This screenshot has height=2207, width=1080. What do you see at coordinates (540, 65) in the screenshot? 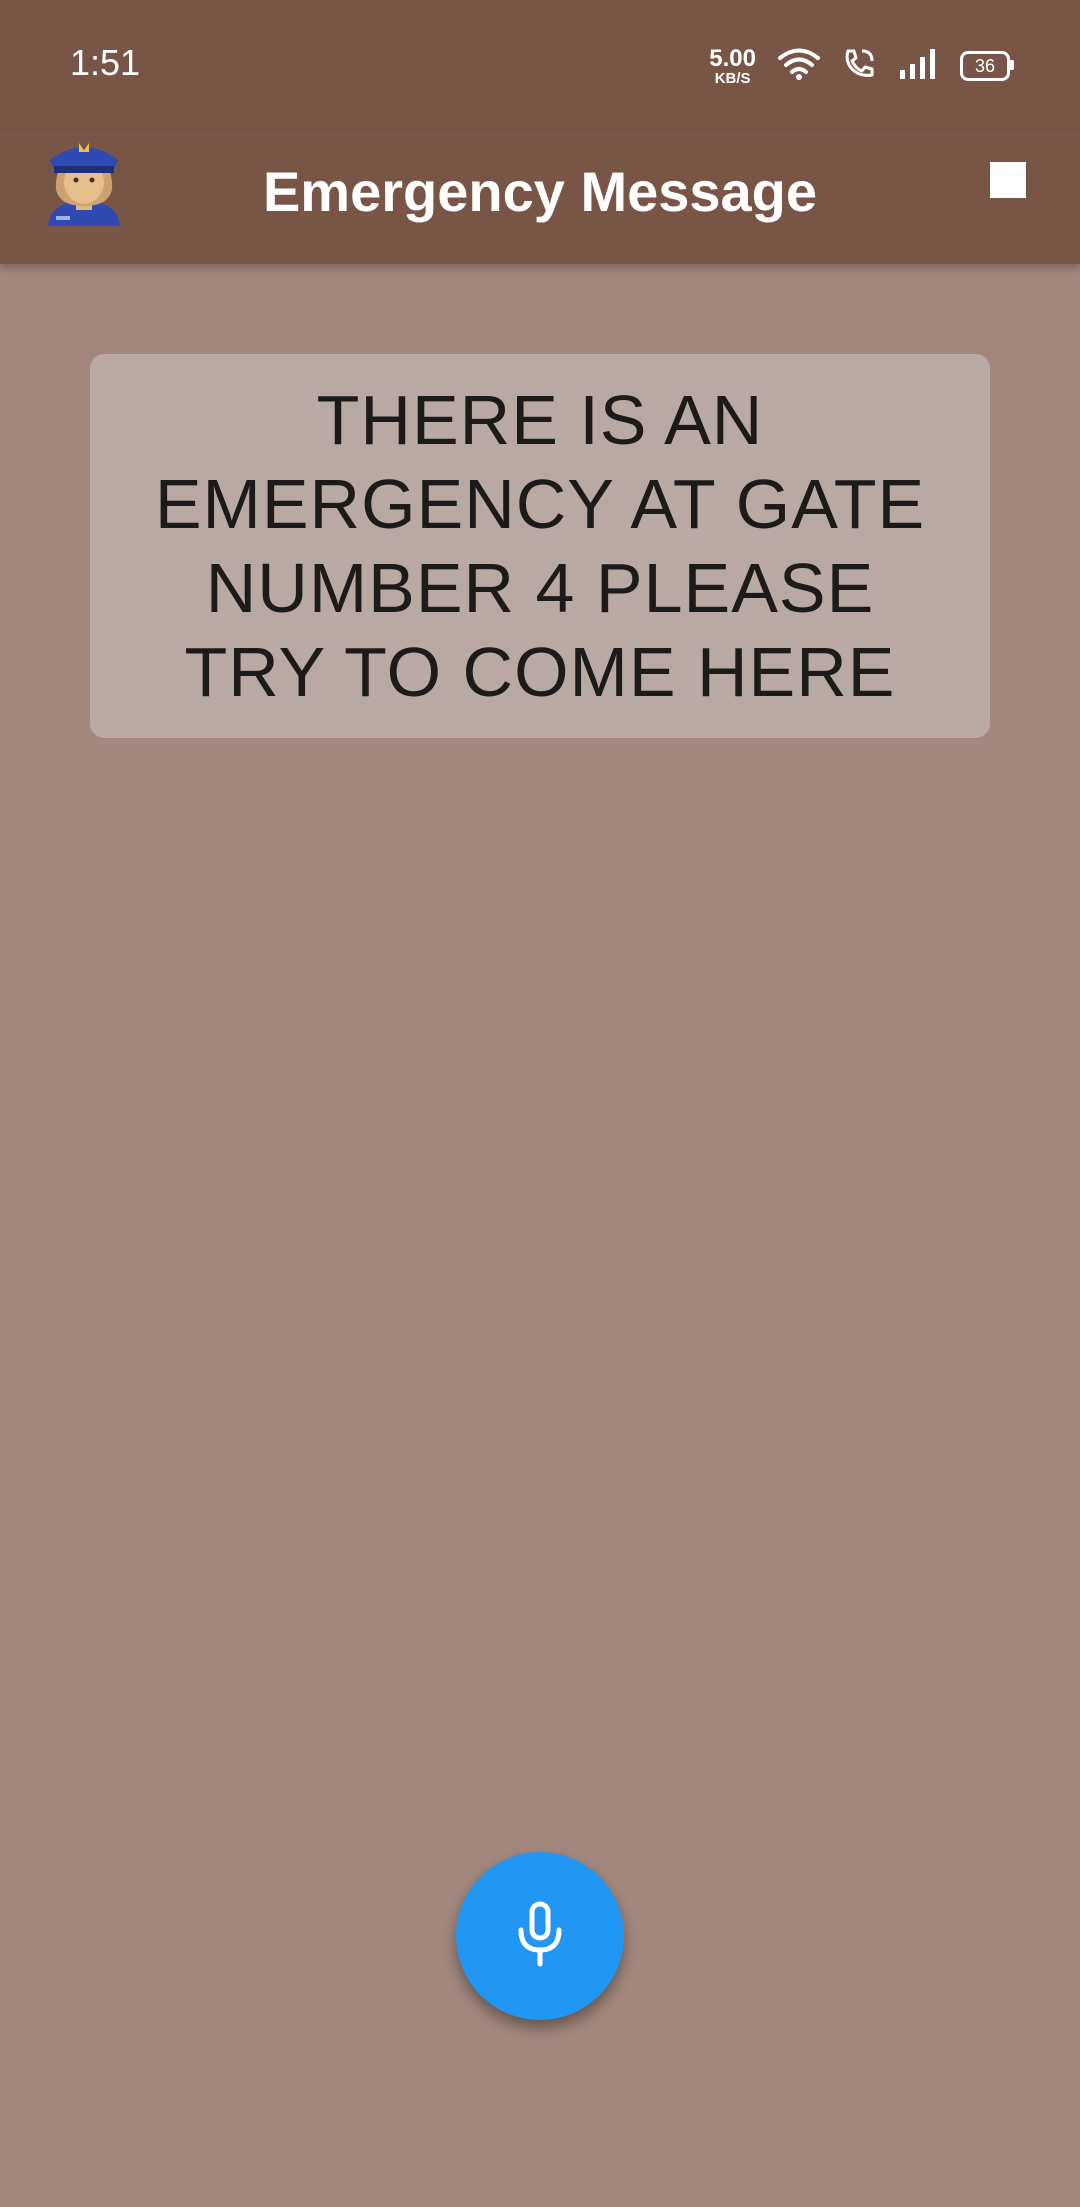
I see `status-bar: 1:51 5.00 KB/S 36` at bounding box center [540, 65].